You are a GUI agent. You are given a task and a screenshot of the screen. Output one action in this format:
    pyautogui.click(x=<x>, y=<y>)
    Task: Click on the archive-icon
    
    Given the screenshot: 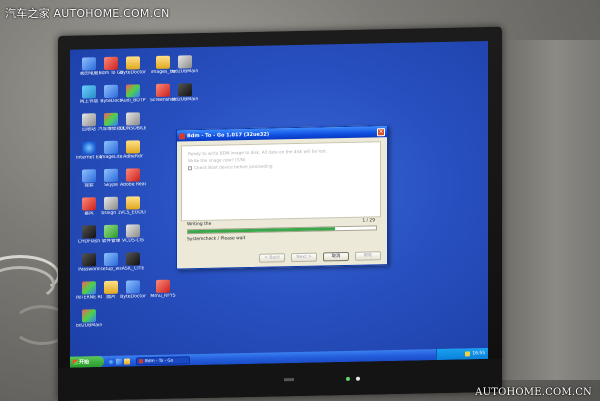 What is the action you would take?
    pyautogui.click(x=185, y=90)
    